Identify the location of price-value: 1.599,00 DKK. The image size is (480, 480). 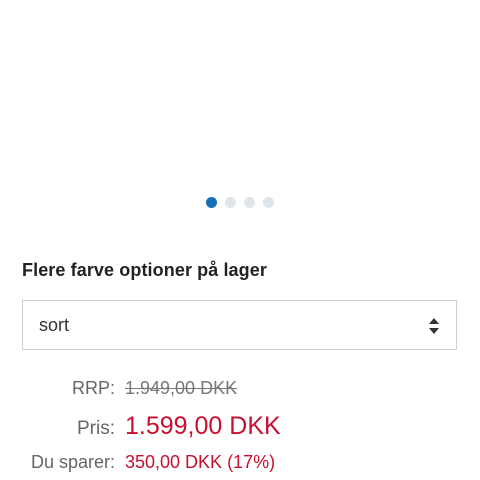
(203, 426).